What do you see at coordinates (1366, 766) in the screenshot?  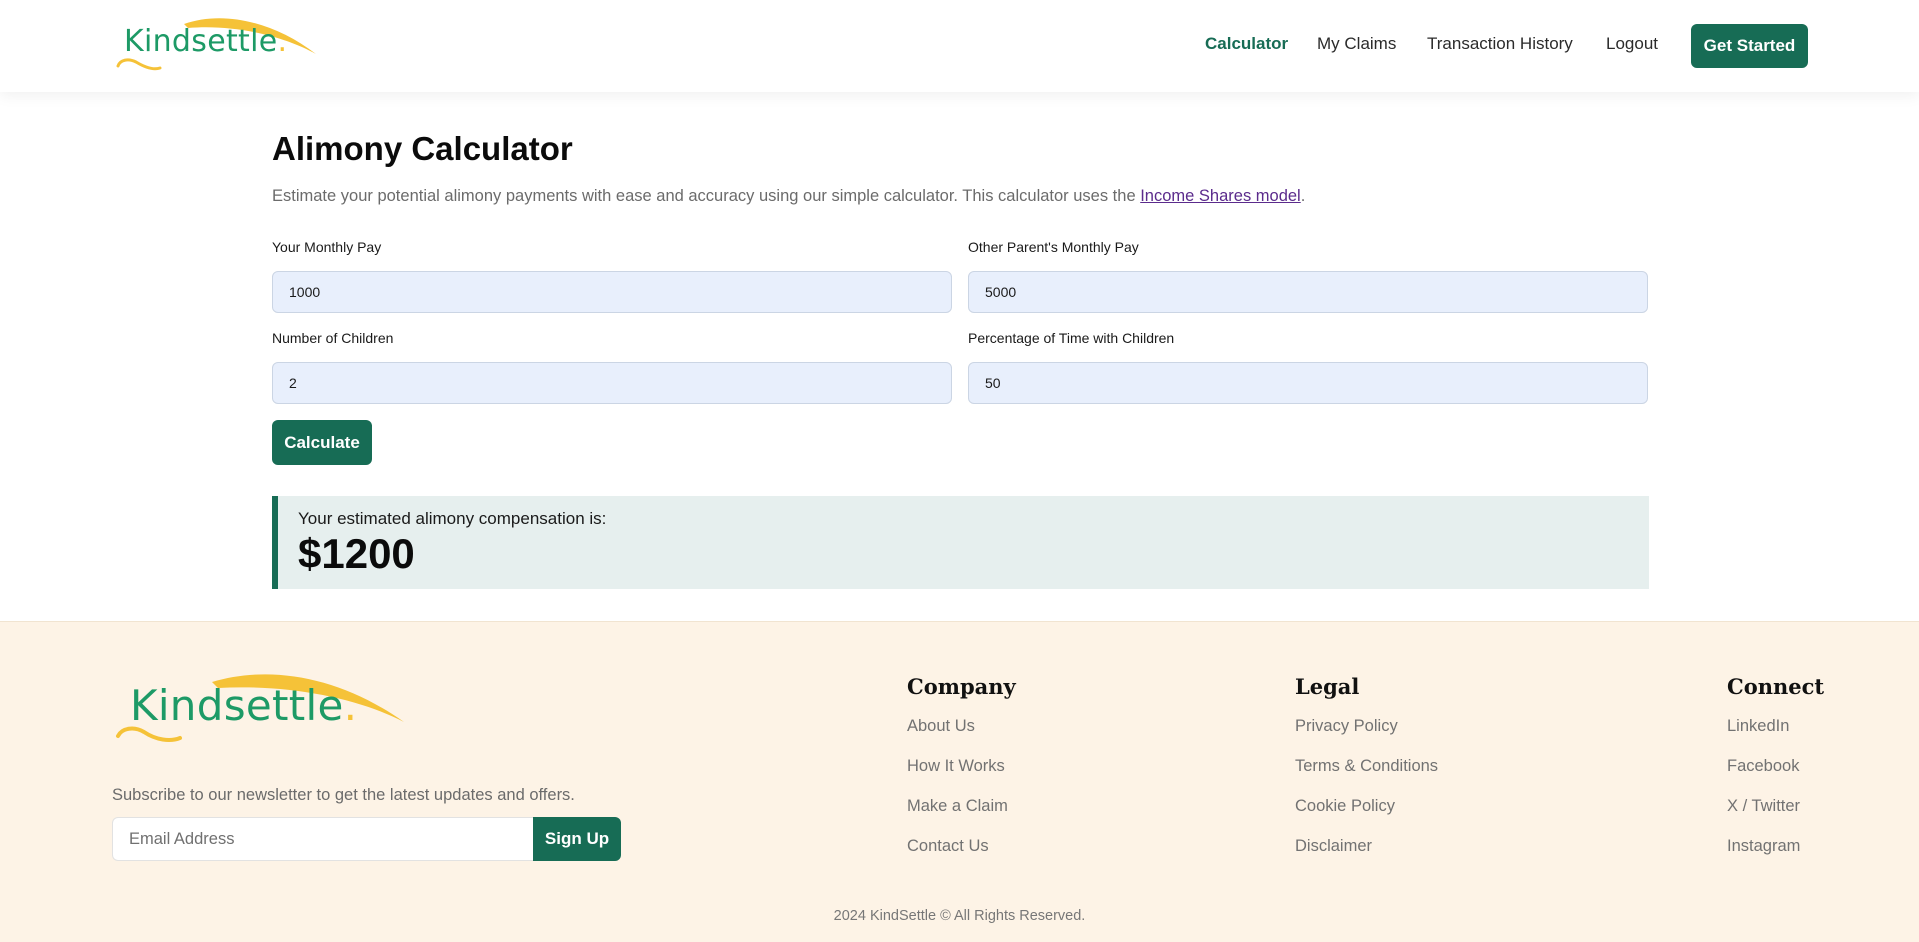 I see `footer-link-terms: Terms & Conditions` at bounding box center [1366, 766].